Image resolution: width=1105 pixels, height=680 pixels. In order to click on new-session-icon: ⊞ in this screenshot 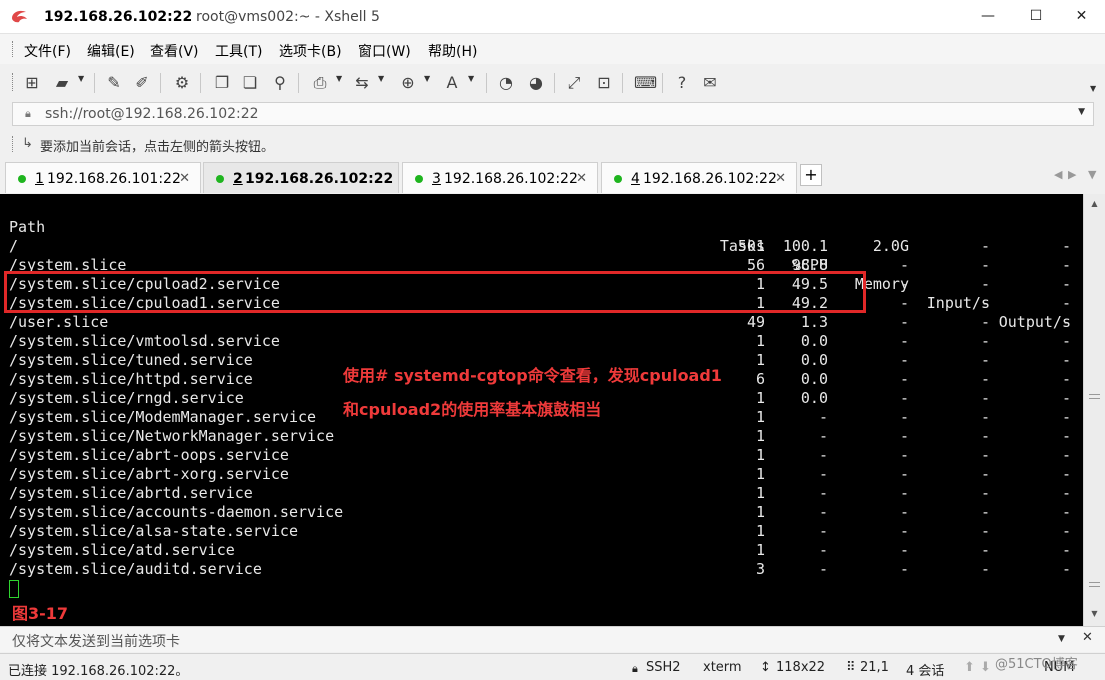, I will do `click(32, 83)`.